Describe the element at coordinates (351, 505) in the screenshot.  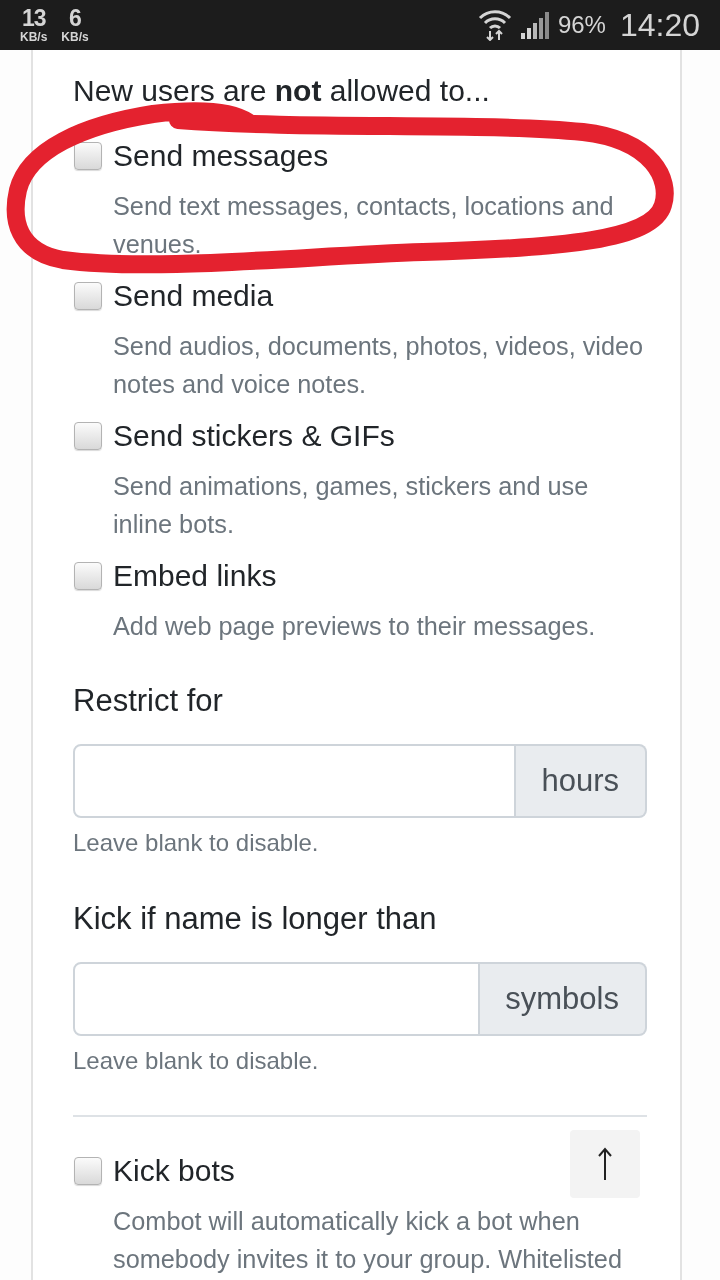
I see `option-description: Send animations, games, stickers and use inline bots.` at that location.